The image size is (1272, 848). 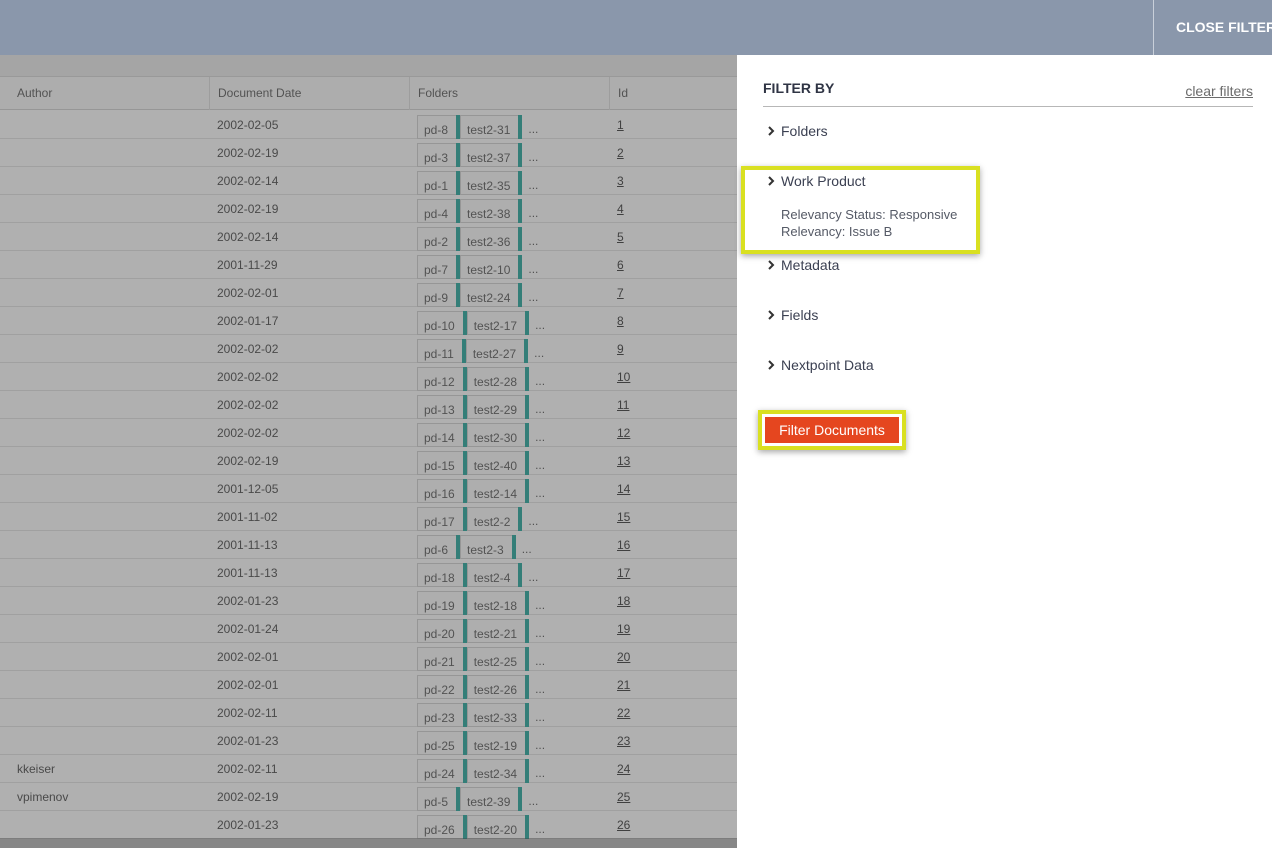 What do you see at coordinates (623, 601) in the screenshot?
I see `document-id-link: 18` at bounding box center [623, 601].